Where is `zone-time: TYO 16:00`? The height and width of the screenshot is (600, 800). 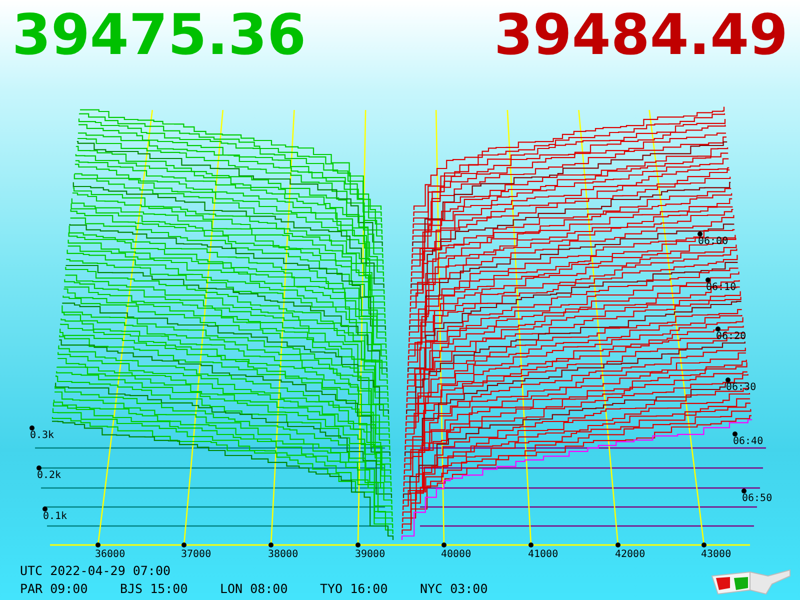 zone-time: TYO 16:00 is located at coordinates (354, 589).